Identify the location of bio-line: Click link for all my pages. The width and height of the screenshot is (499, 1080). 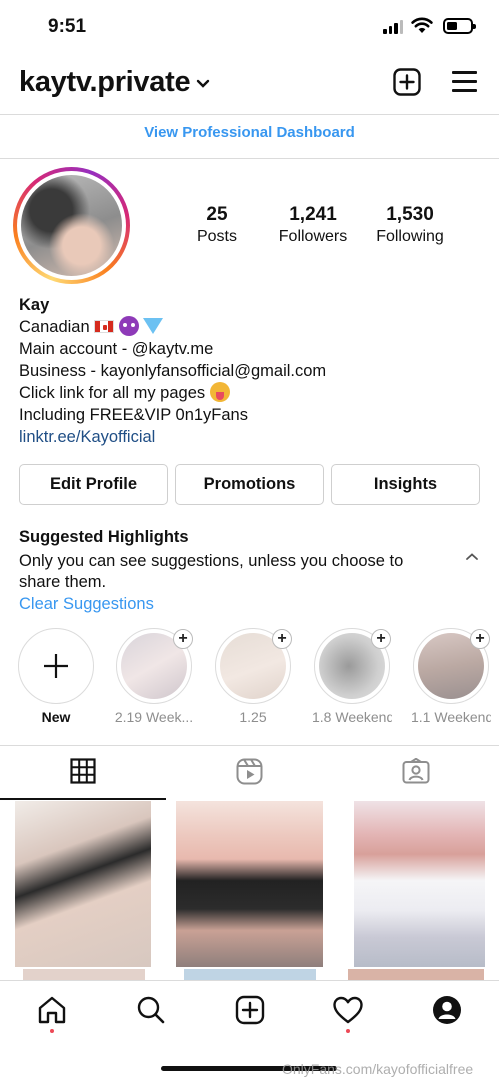
(172, 393).